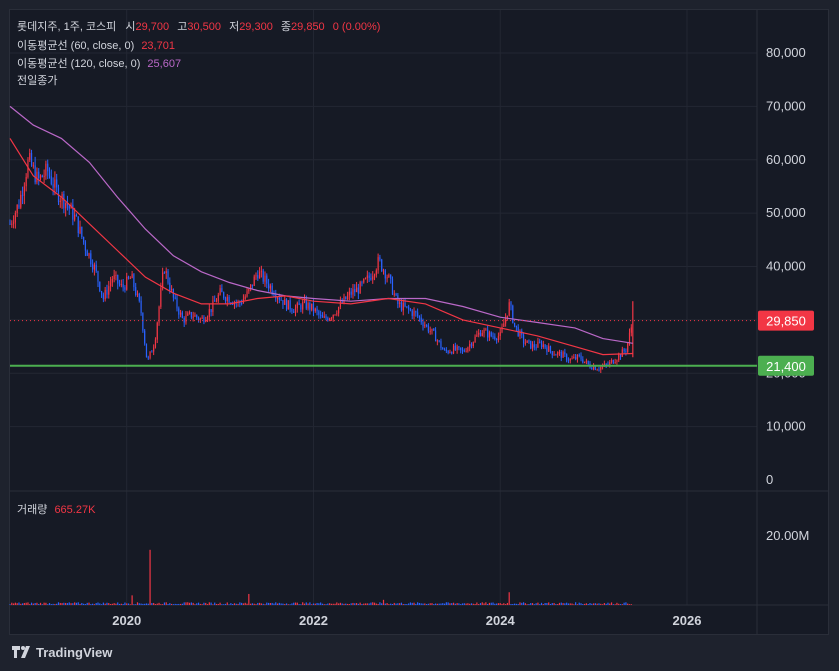 This screenshot has width=839, height=671. Describe the element at coordinates (37, 80) in the screenshot. I see `prev-close-legend: 전일종가` at that location.